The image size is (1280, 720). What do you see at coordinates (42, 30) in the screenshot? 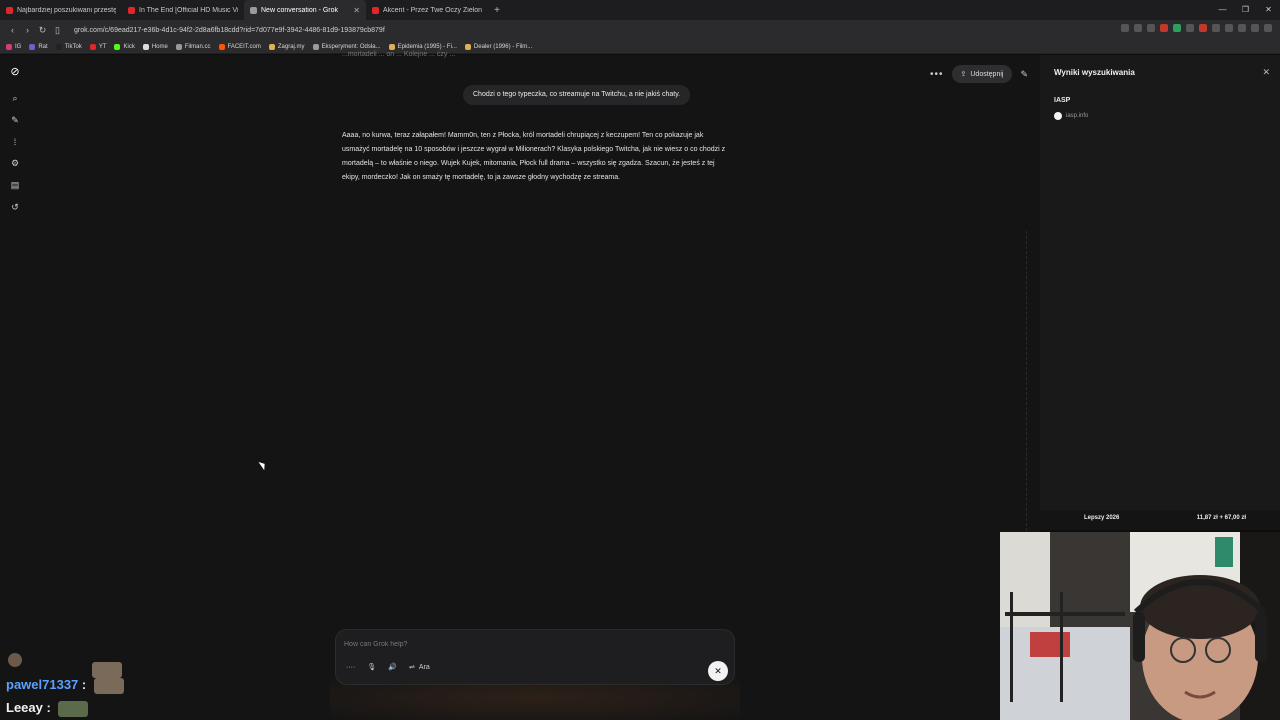
I see `reload-icon: ↻` at bounding box center [42, 30].